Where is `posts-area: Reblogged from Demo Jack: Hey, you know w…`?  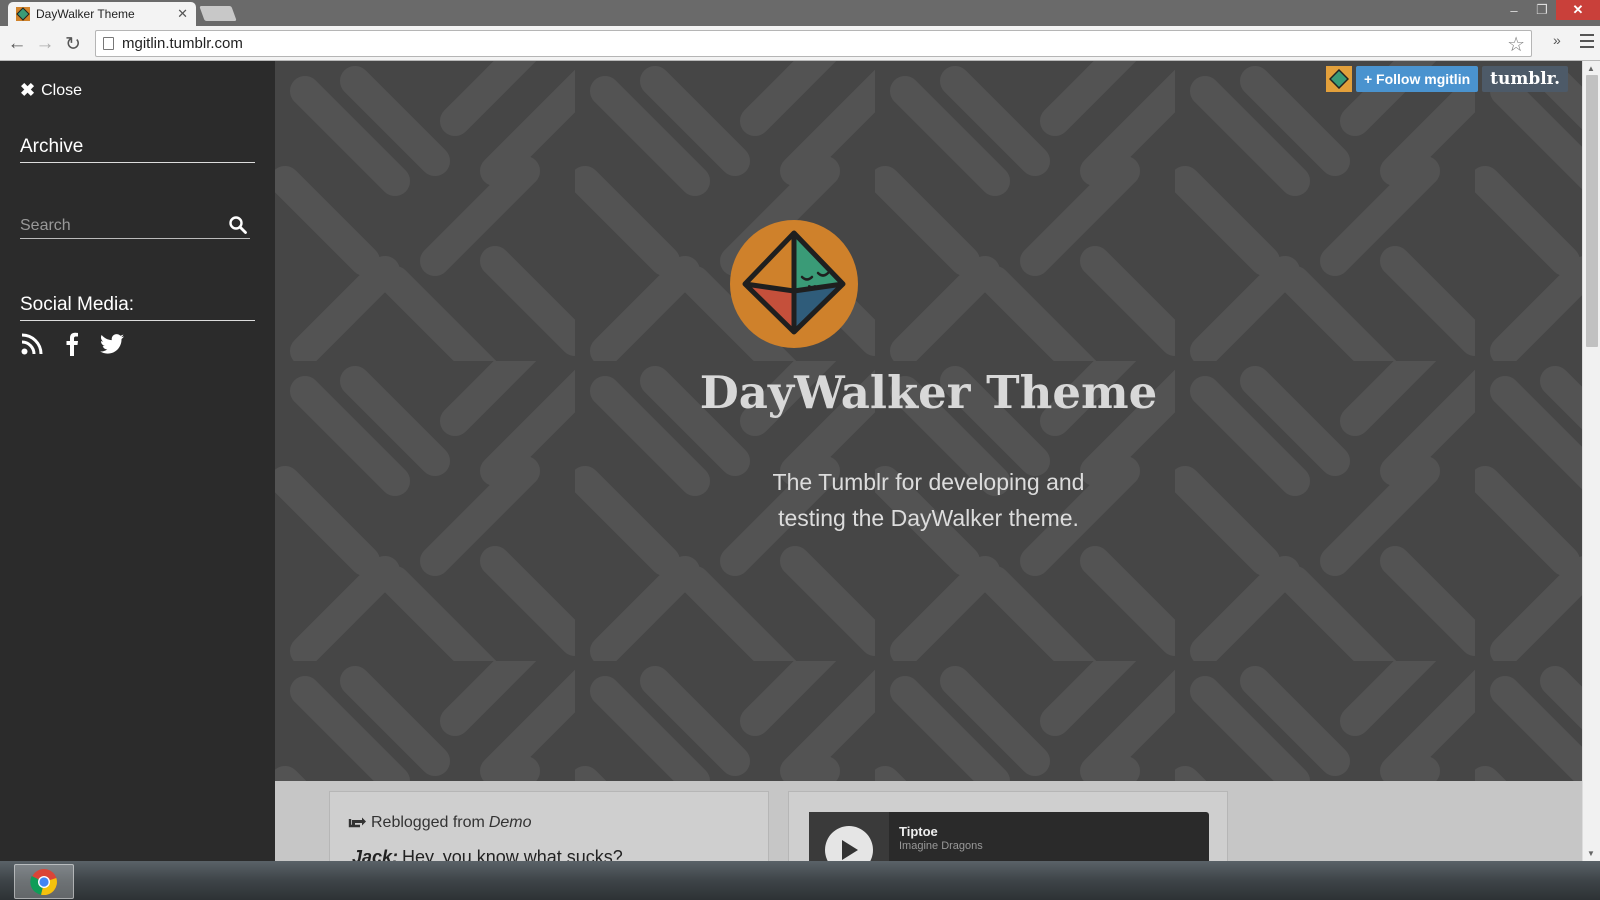
posts-area: Reblogged from Demo Jack: Hey, you know w… is located at coordinates (928, 821).